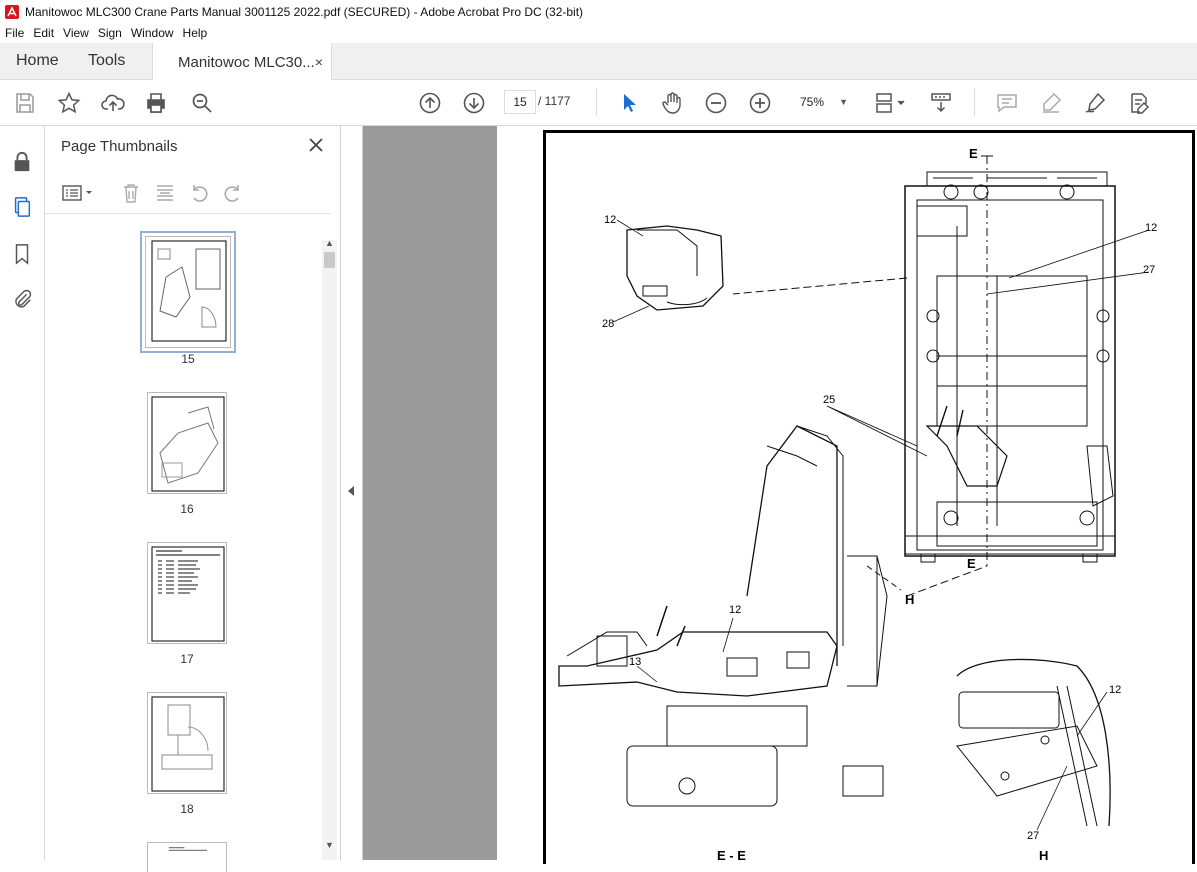 This screenshot has height=872, width=1197. What do you see at coordinates (520, 102) in the screenshot?
I see `page-number-input: 15` at bounding box center [520, 102].